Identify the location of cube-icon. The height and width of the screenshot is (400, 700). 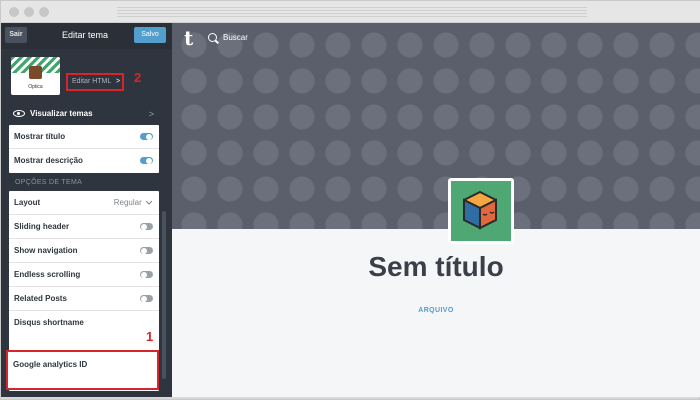
(480, 210).